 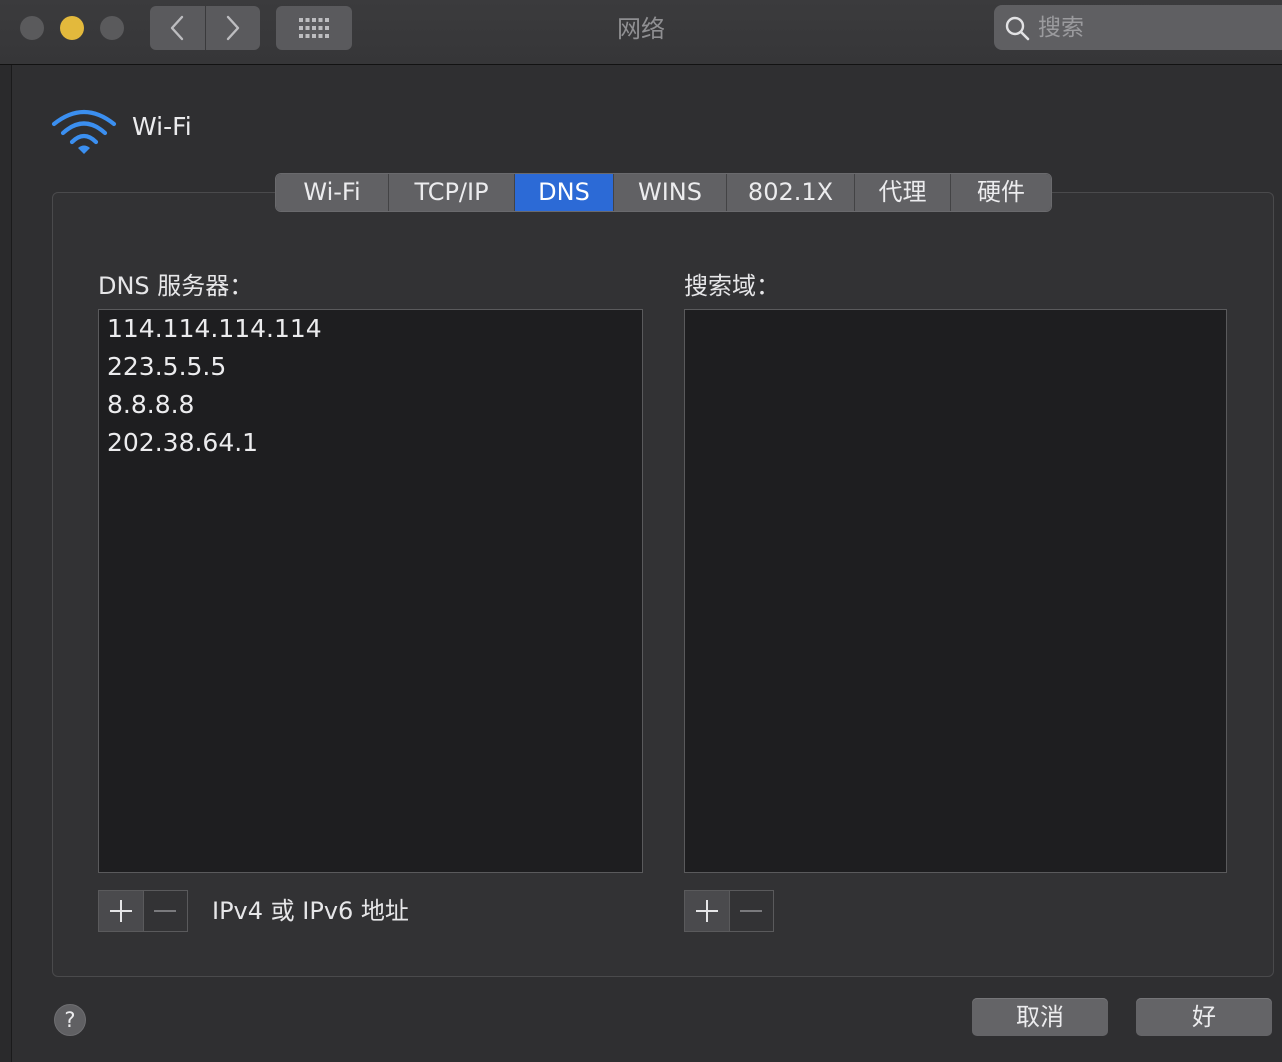 What do you see at coordinates (903, 192) in the screenshot?
I see `tab-proxies: 代理` at bounding box center [903, 192].